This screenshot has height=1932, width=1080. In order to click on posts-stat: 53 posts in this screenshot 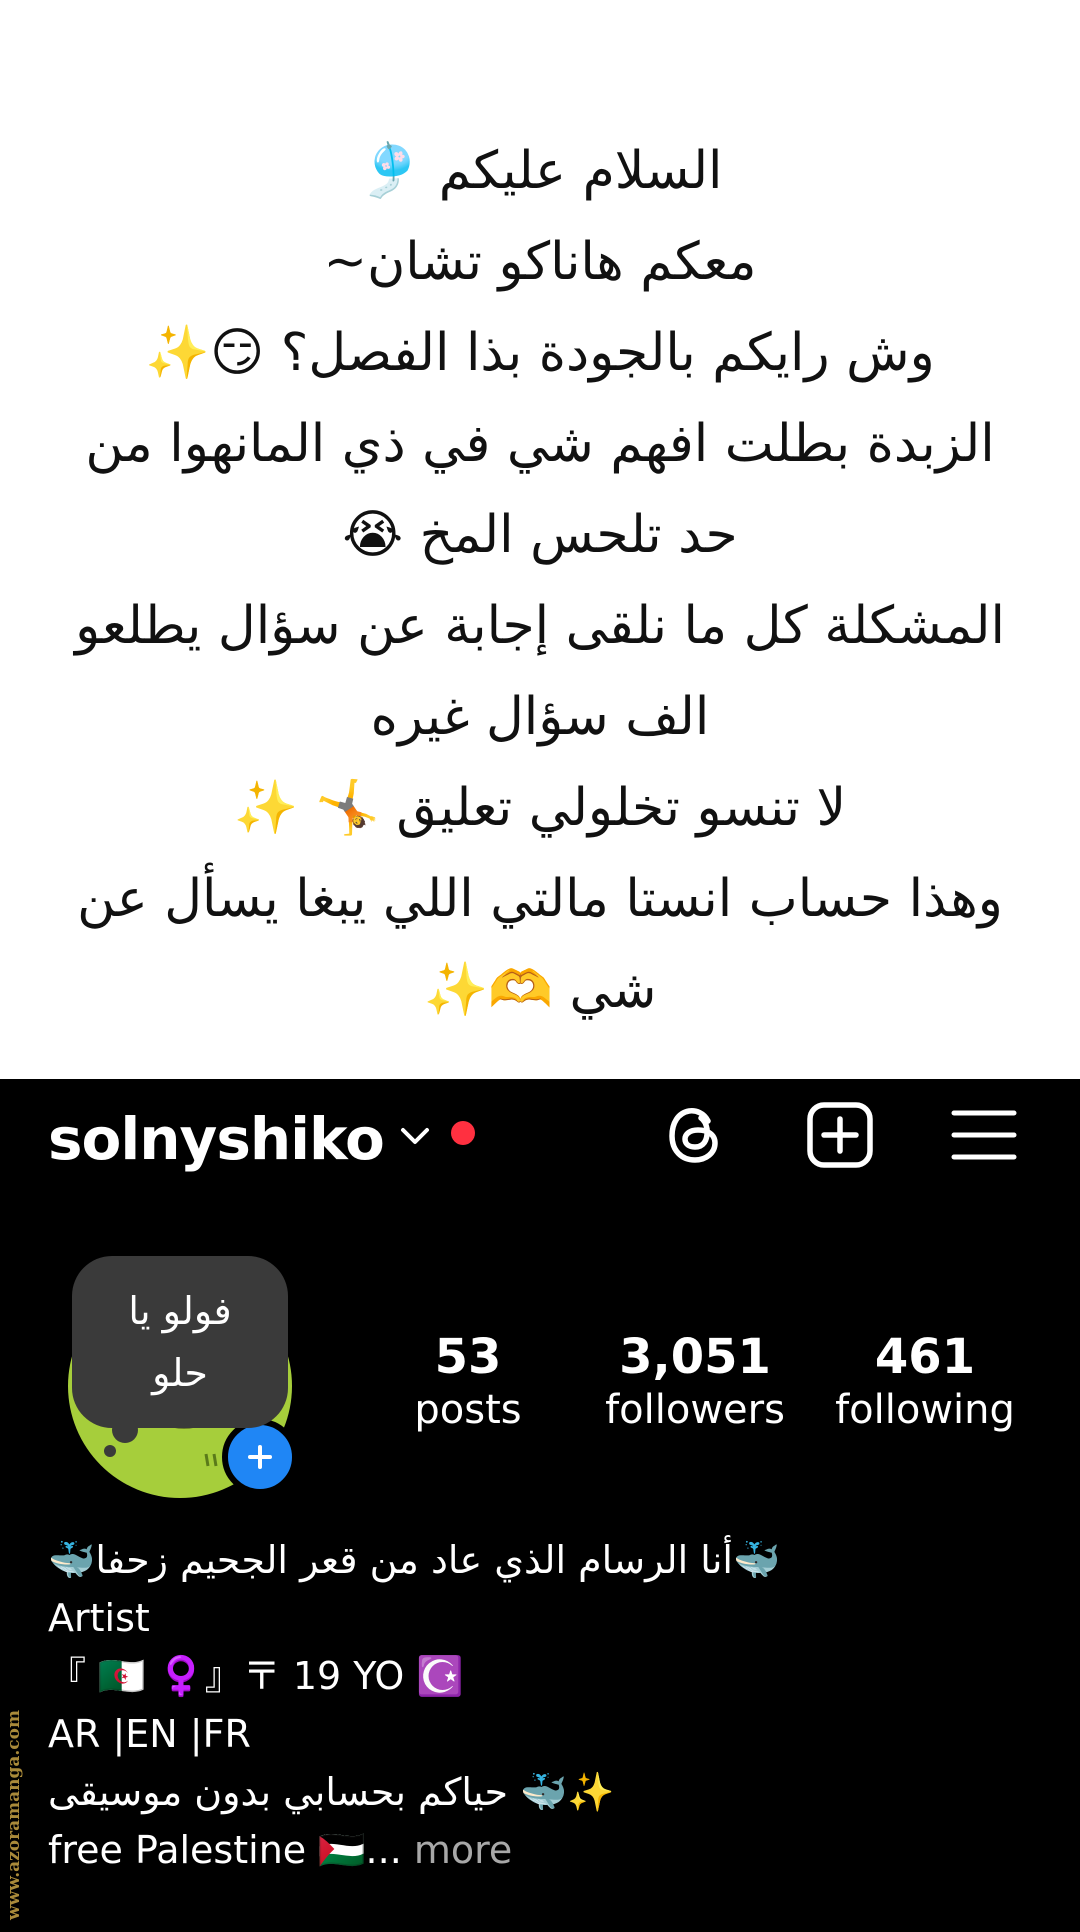, I will do `click(468, 1382)`.